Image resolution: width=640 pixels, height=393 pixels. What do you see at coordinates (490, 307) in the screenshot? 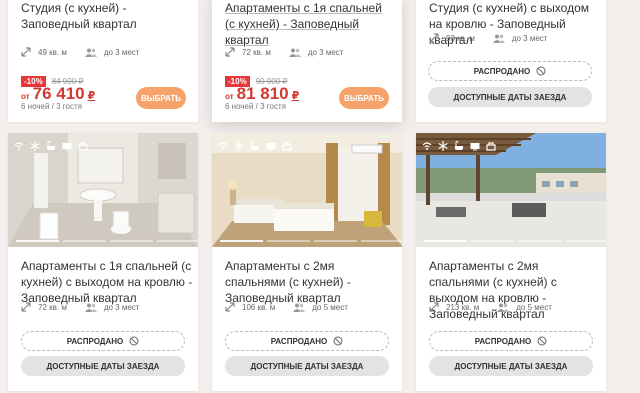
I see `room-meta: 213 кв. м до 5 мест` at bounding box center [490, 307].